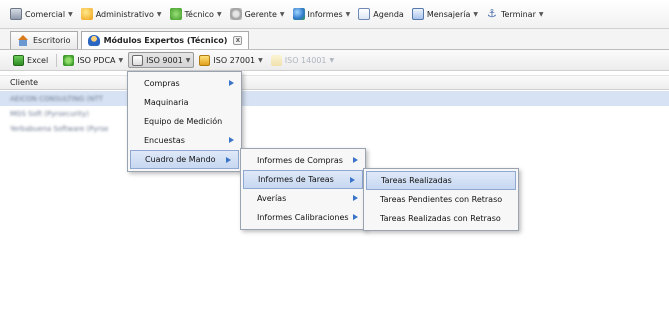 The width and height of the screenshot is (669, 312). What do you see at coordinates (96, 60) in the screenshot?
I see `iso-pdca-label: ISO PDCA` at bounding box center [96, 60].